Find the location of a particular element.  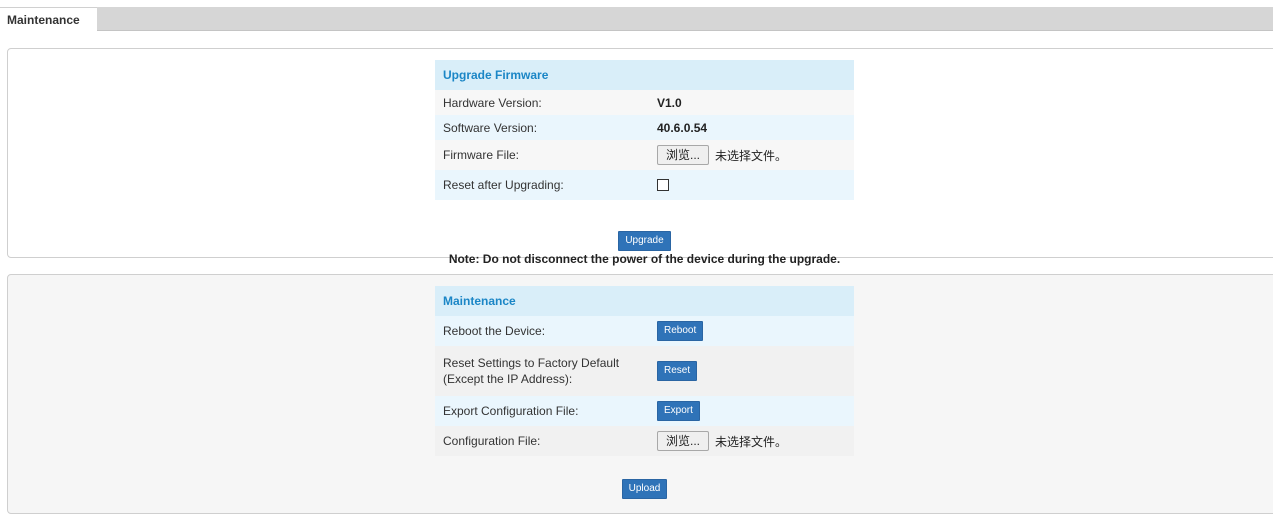

software-version-row: Software Version: 40.6.0.54 is located at coordinates (644, 127).